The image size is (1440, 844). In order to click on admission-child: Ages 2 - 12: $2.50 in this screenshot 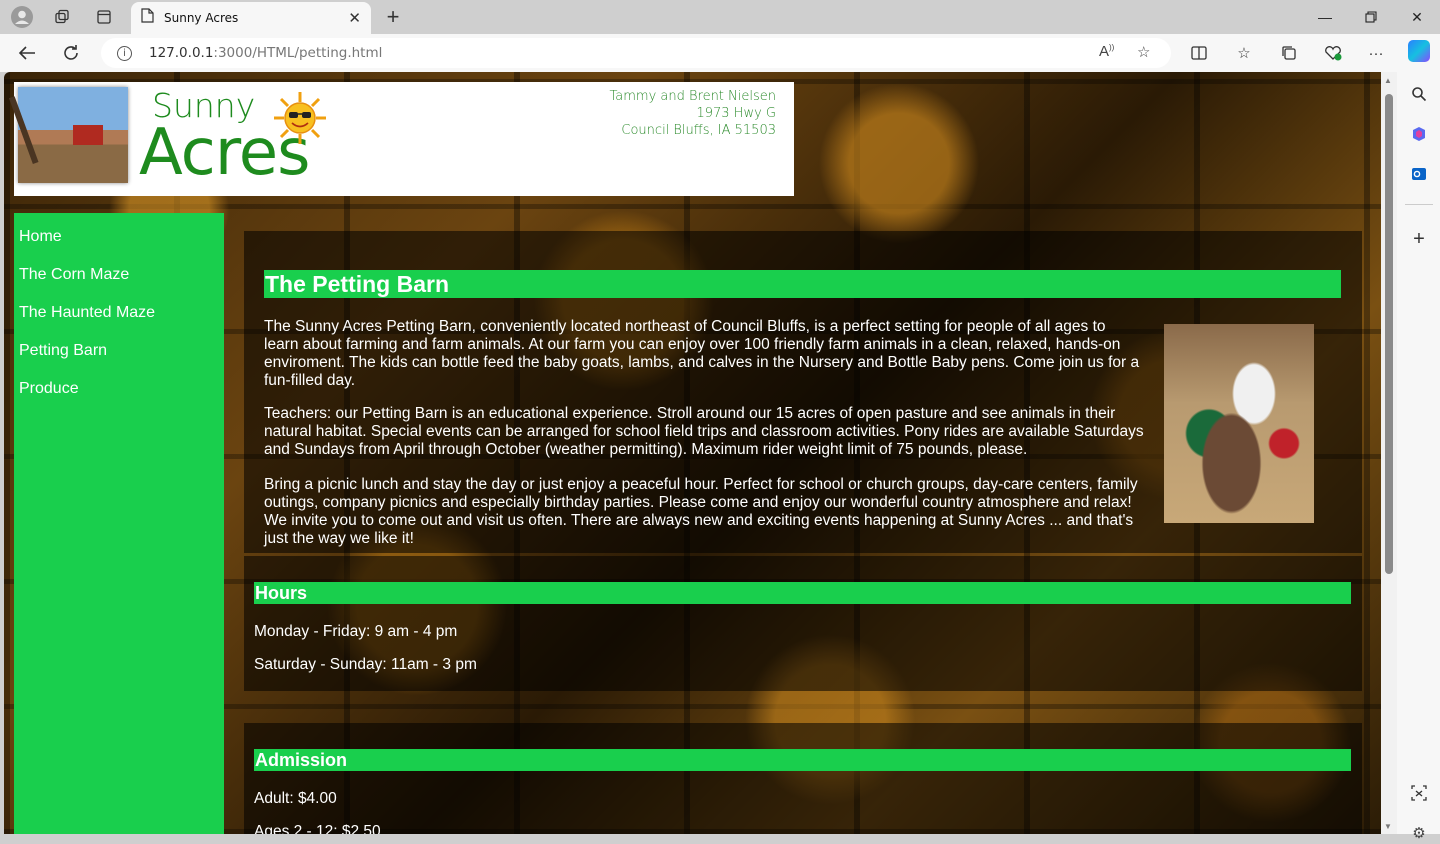, I will do `click(317, 828)`.